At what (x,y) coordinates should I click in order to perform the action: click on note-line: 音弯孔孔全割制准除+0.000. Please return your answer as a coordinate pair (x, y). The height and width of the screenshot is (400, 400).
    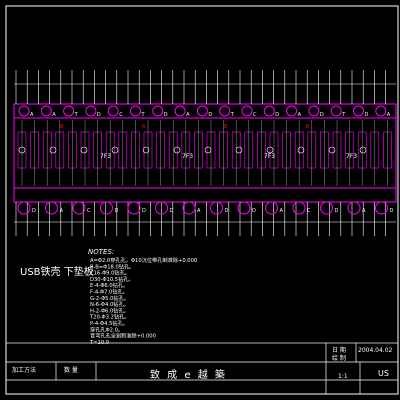
    Looking at the image, I should click on (123, 336).